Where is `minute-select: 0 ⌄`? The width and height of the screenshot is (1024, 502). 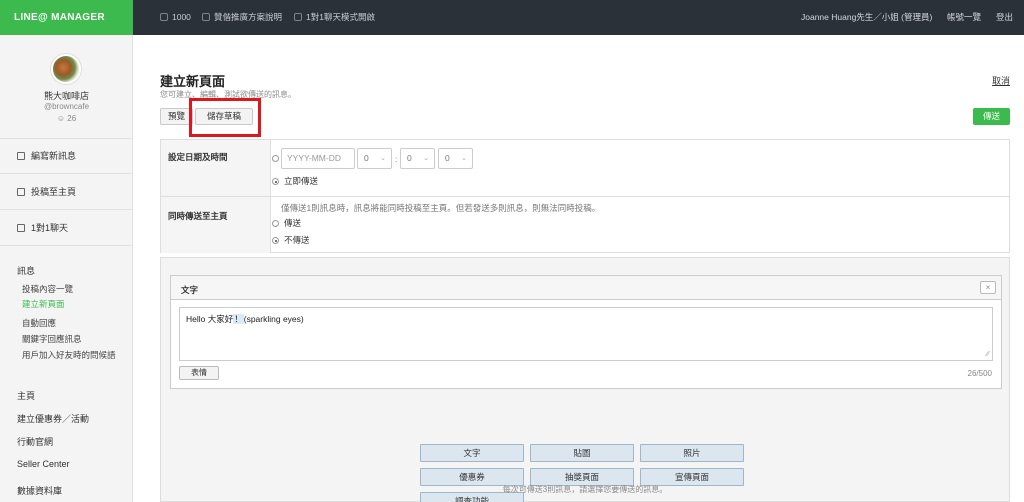
minute-select: 0 ⌄ is located at coordinates (417, 158).